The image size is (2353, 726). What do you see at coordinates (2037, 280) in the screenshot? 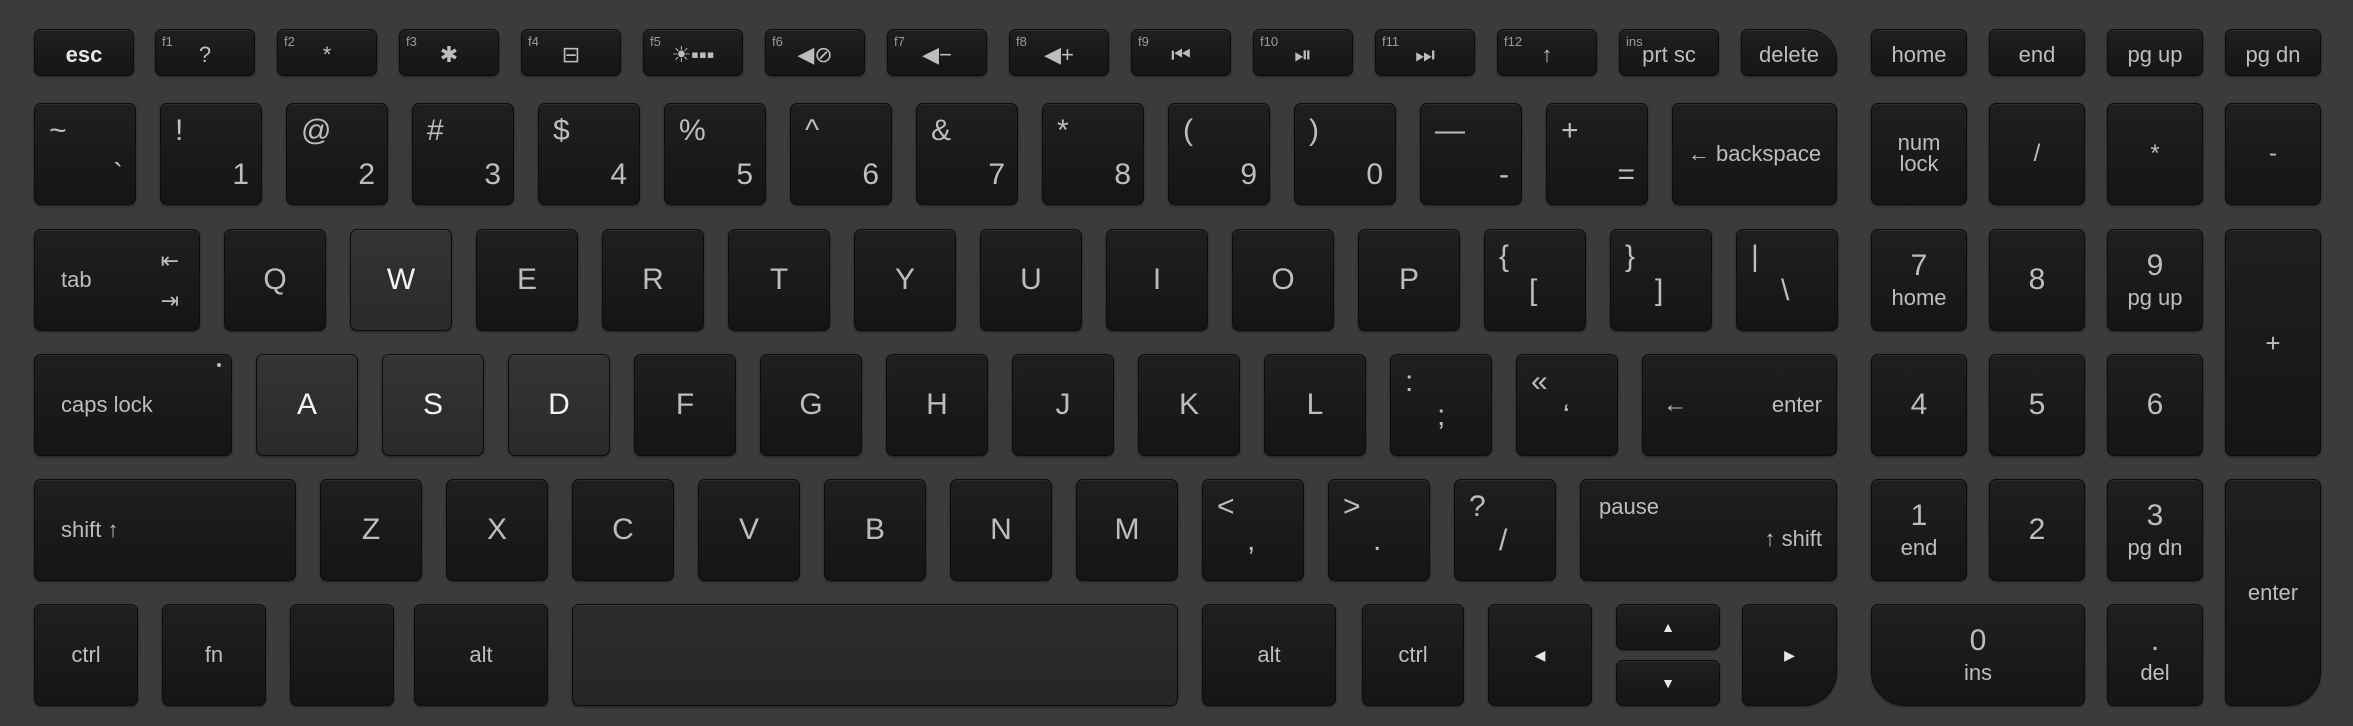
I see `numpad-8-key: 8` at bounding box center [2037, 280].